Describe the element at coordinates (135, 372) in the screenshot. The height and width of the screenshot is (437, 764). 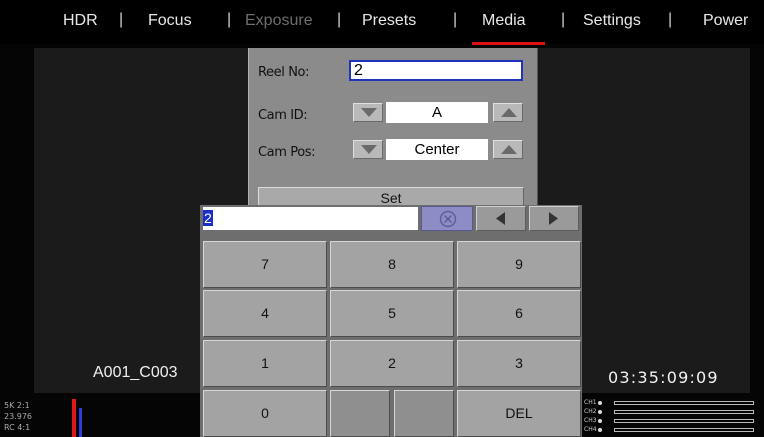
I see `clip-name: A001_C003` at that location.